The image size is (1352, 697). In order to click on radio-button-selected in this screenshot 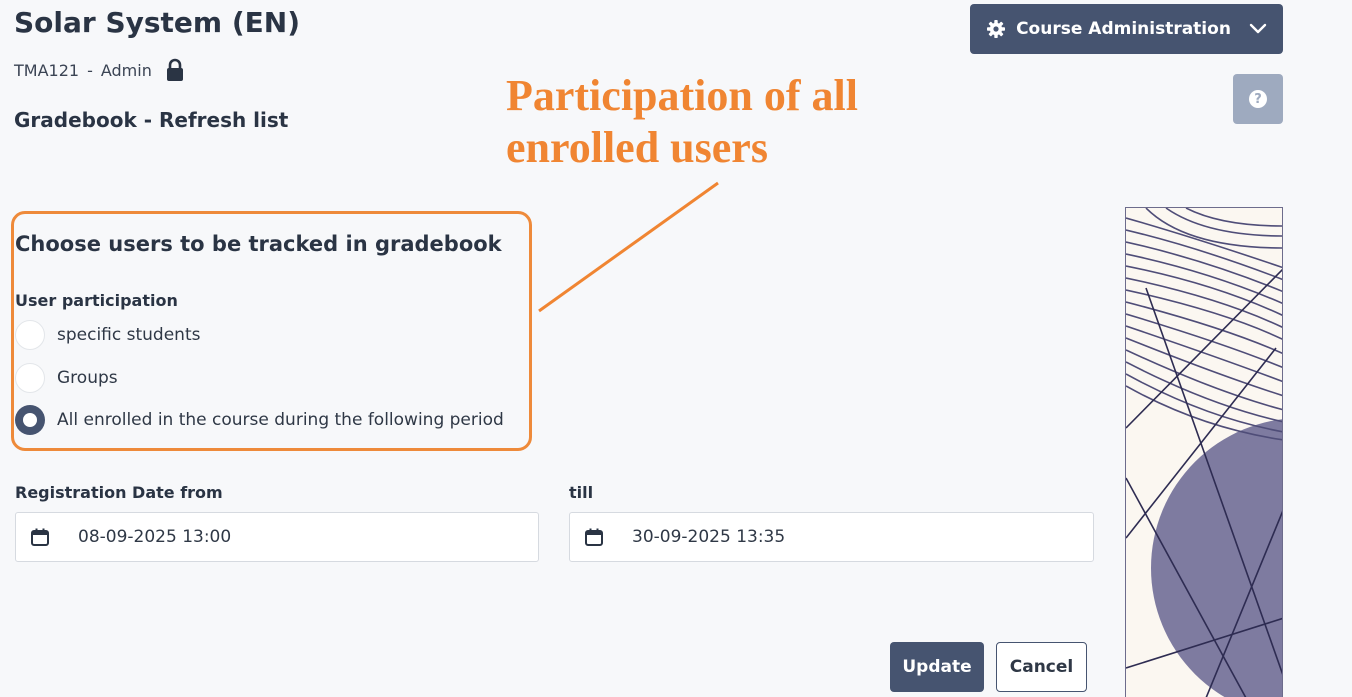, I will do `click(30, 420)`.